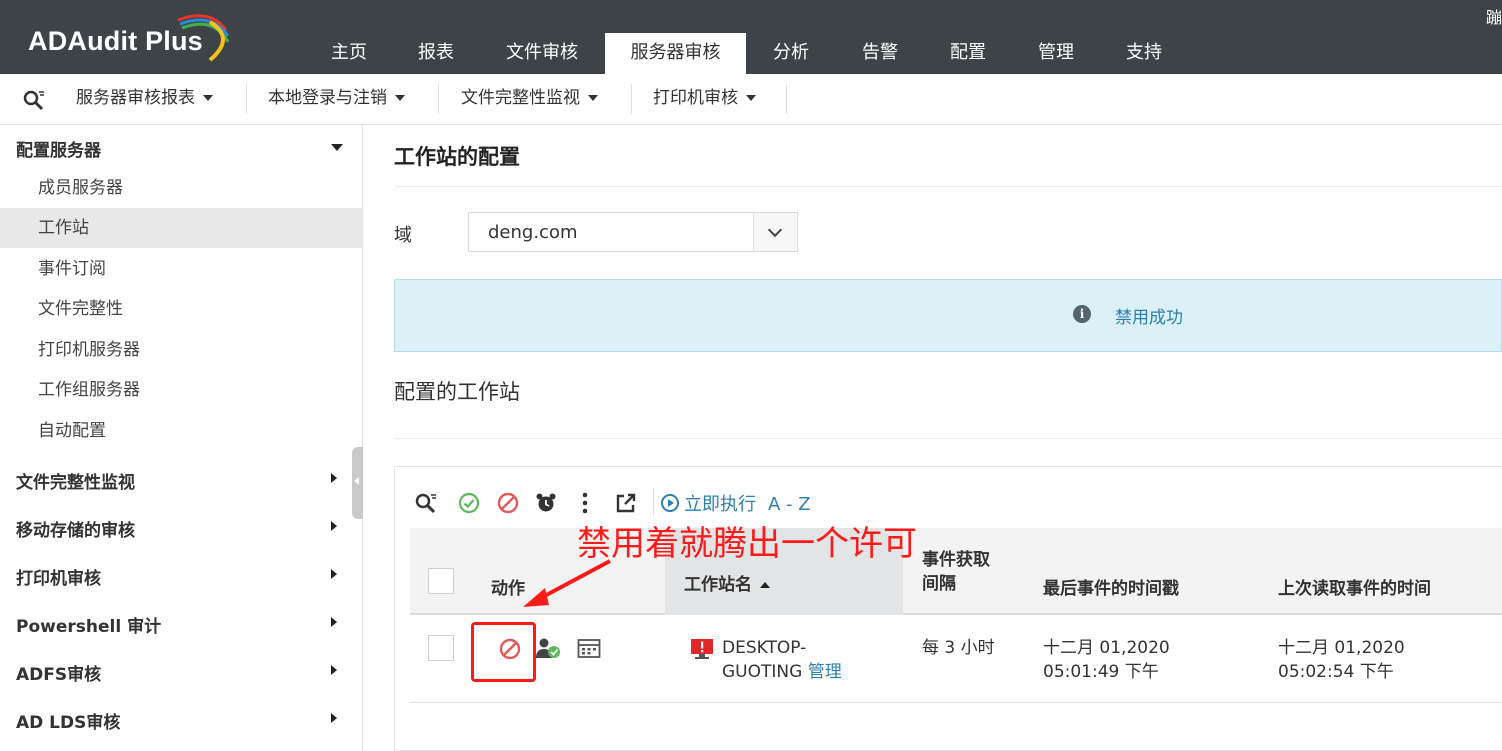 This screenshot has height=751, width=1502. Describe the element at coordinates (426, 503) in the screenshot. I see `table-search-icon` at that location.